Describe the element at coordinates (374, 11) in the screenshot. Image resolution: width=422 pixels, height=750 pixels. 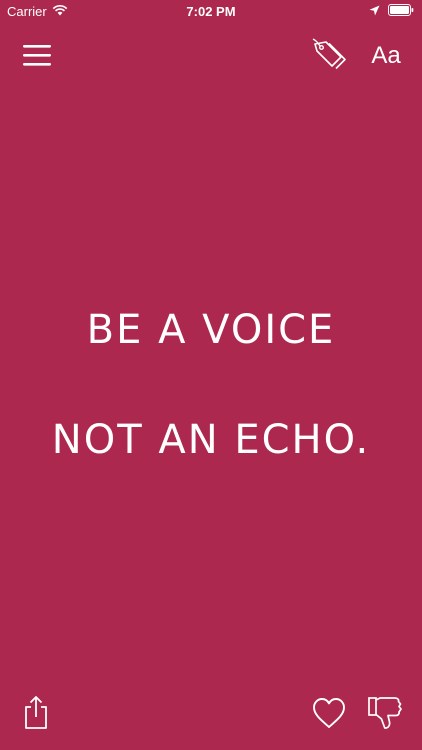
I see `location-arrow-icon` at that location.